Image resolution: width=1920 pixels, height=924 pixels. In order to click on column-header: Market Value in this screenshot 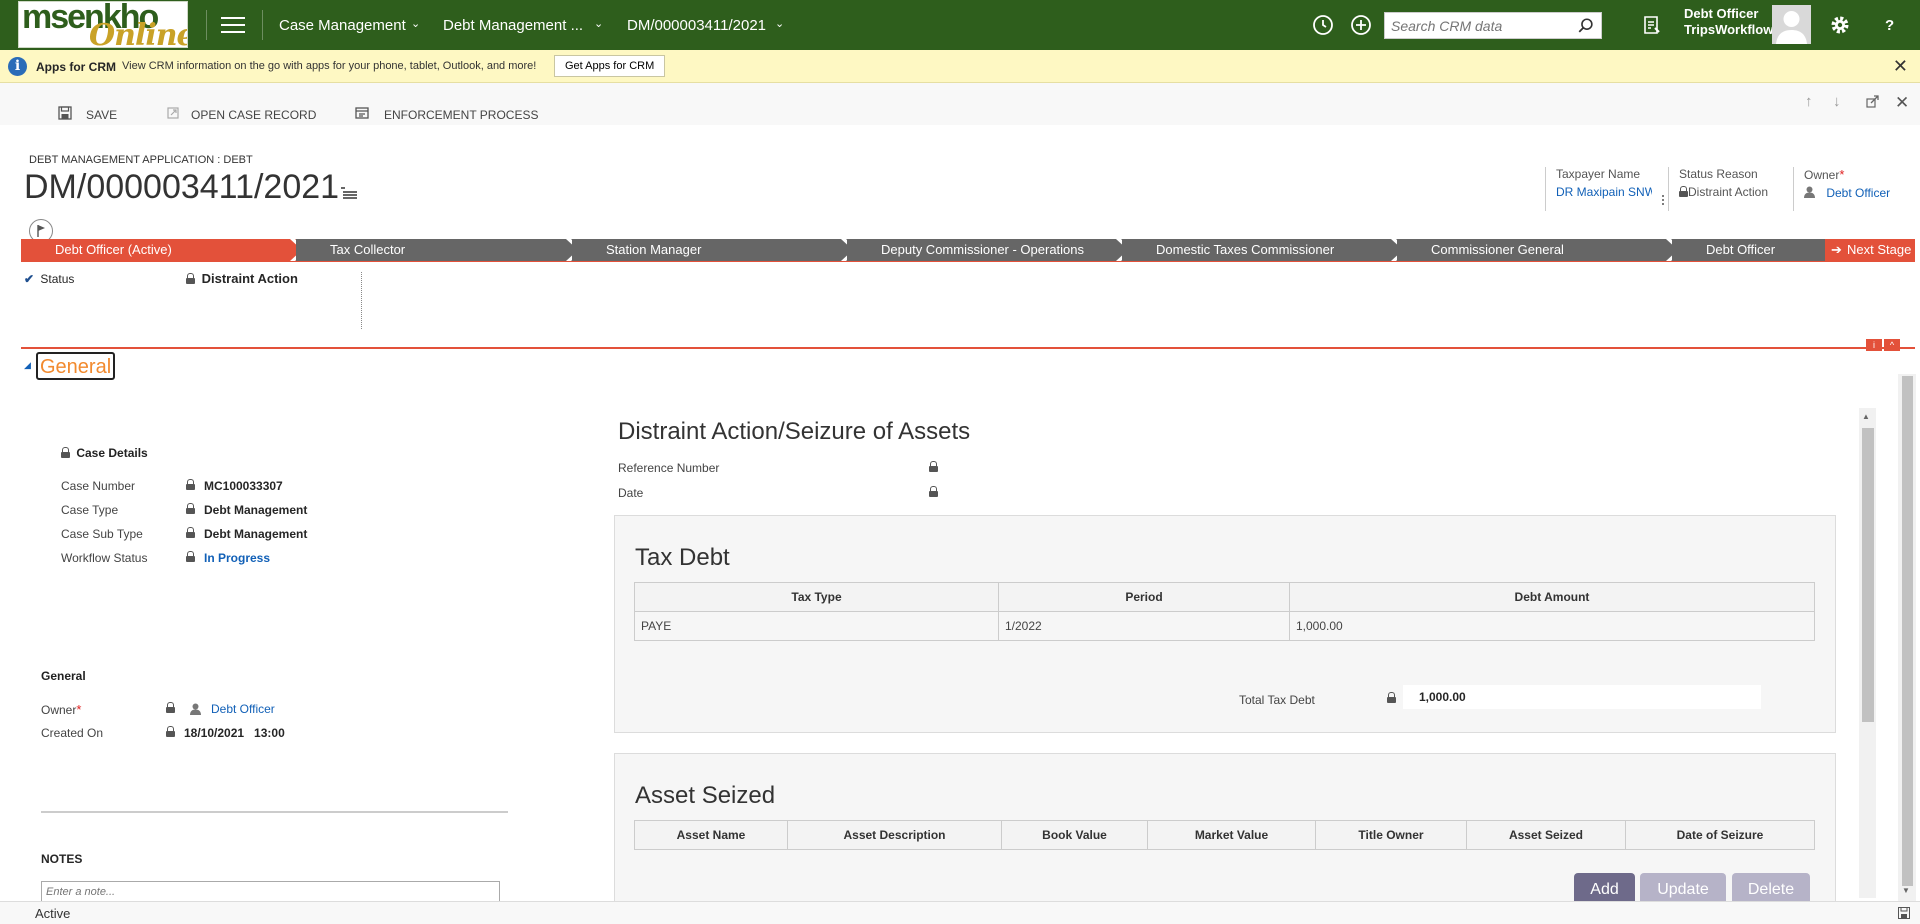, I will do `click(1231, 835)`.